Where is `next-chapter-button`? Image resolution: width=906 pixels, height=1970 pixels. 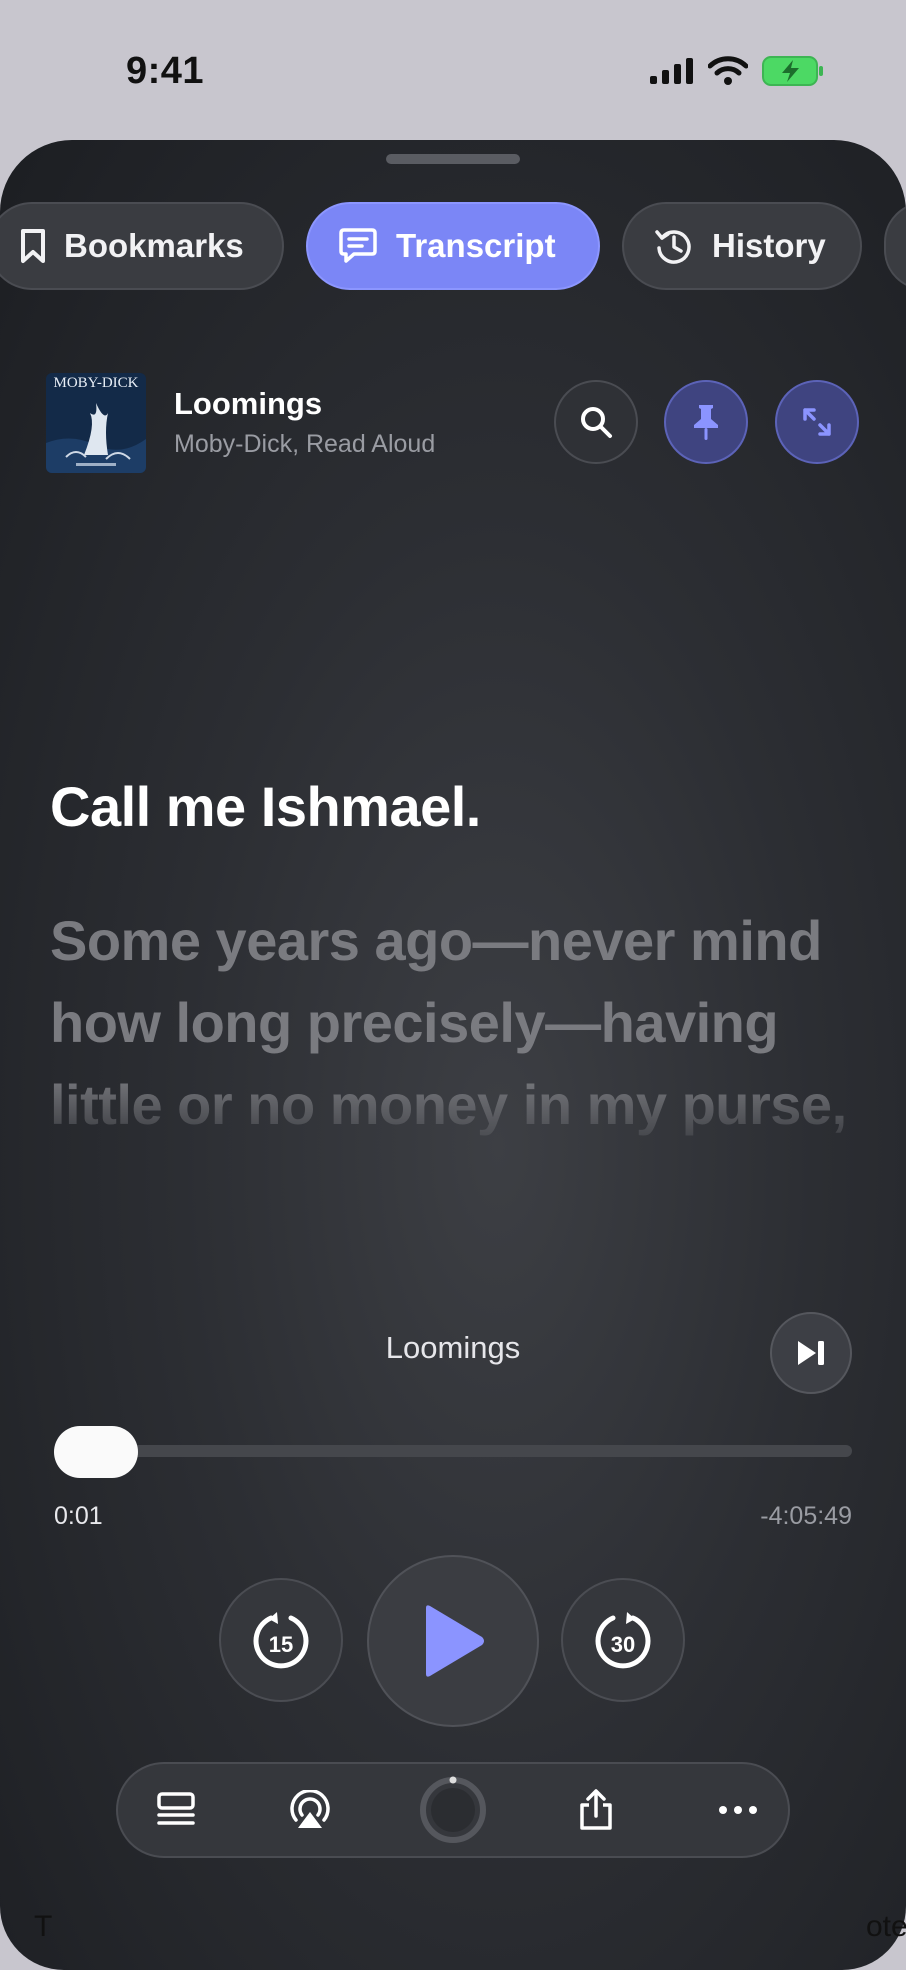
next-chapter-button is located at coordinates (811, 1353).